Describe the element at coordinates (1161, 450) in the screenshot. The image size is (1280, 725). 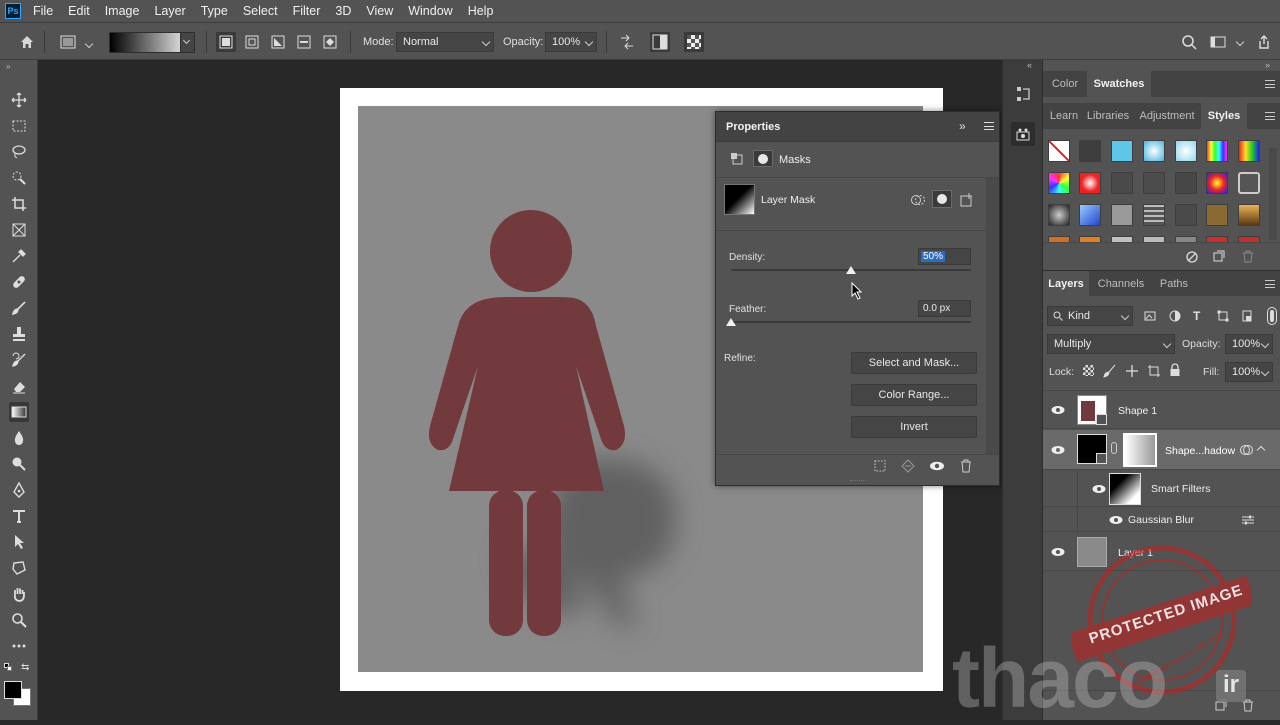
I see `layer-row-shadow: Shape...hadow` at that location.